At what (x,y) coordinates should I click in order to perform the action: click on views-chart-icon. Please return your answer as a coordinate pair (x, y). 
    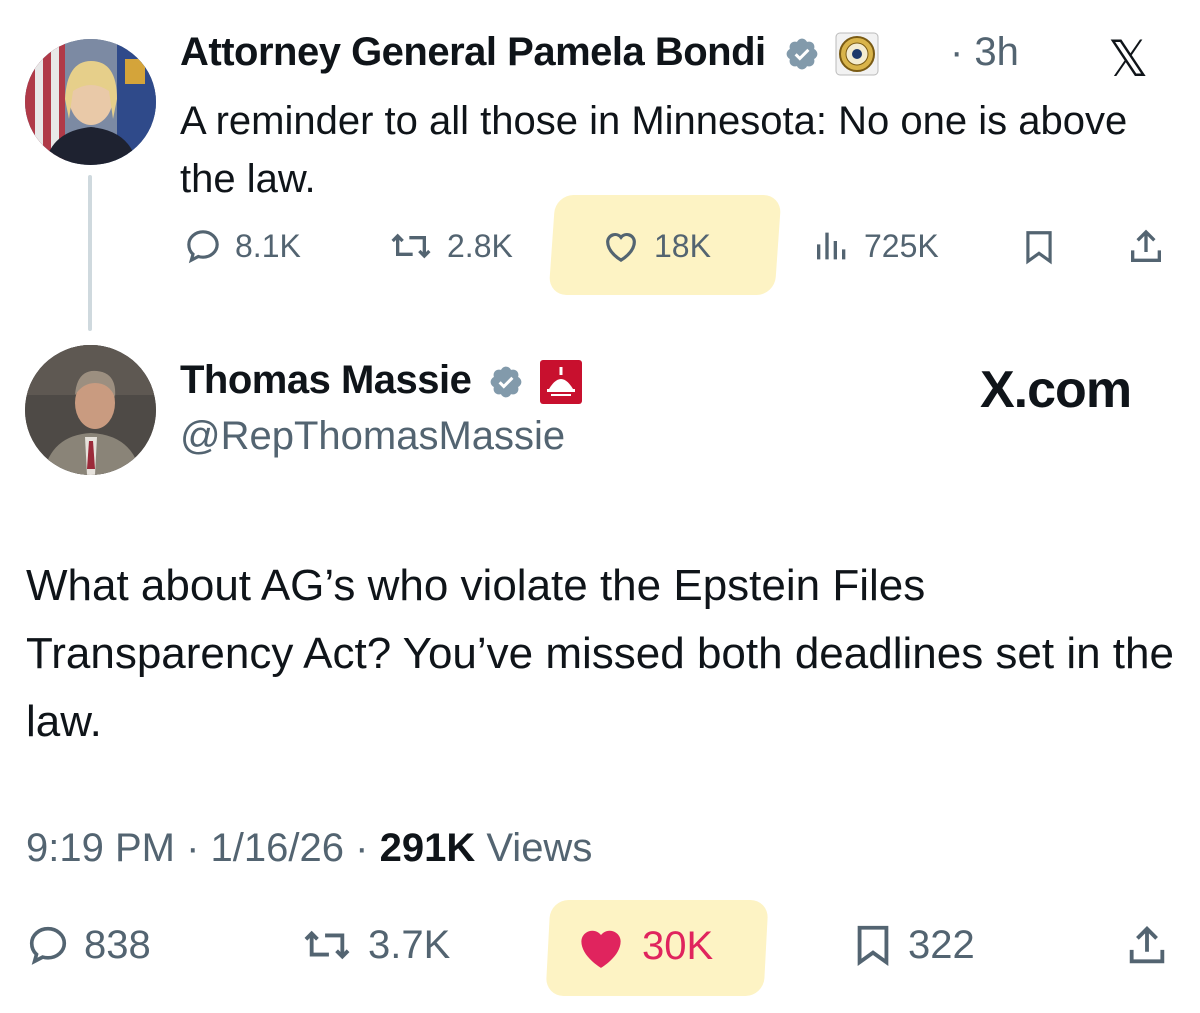
    Looking at the image, I should click on (832, 246).